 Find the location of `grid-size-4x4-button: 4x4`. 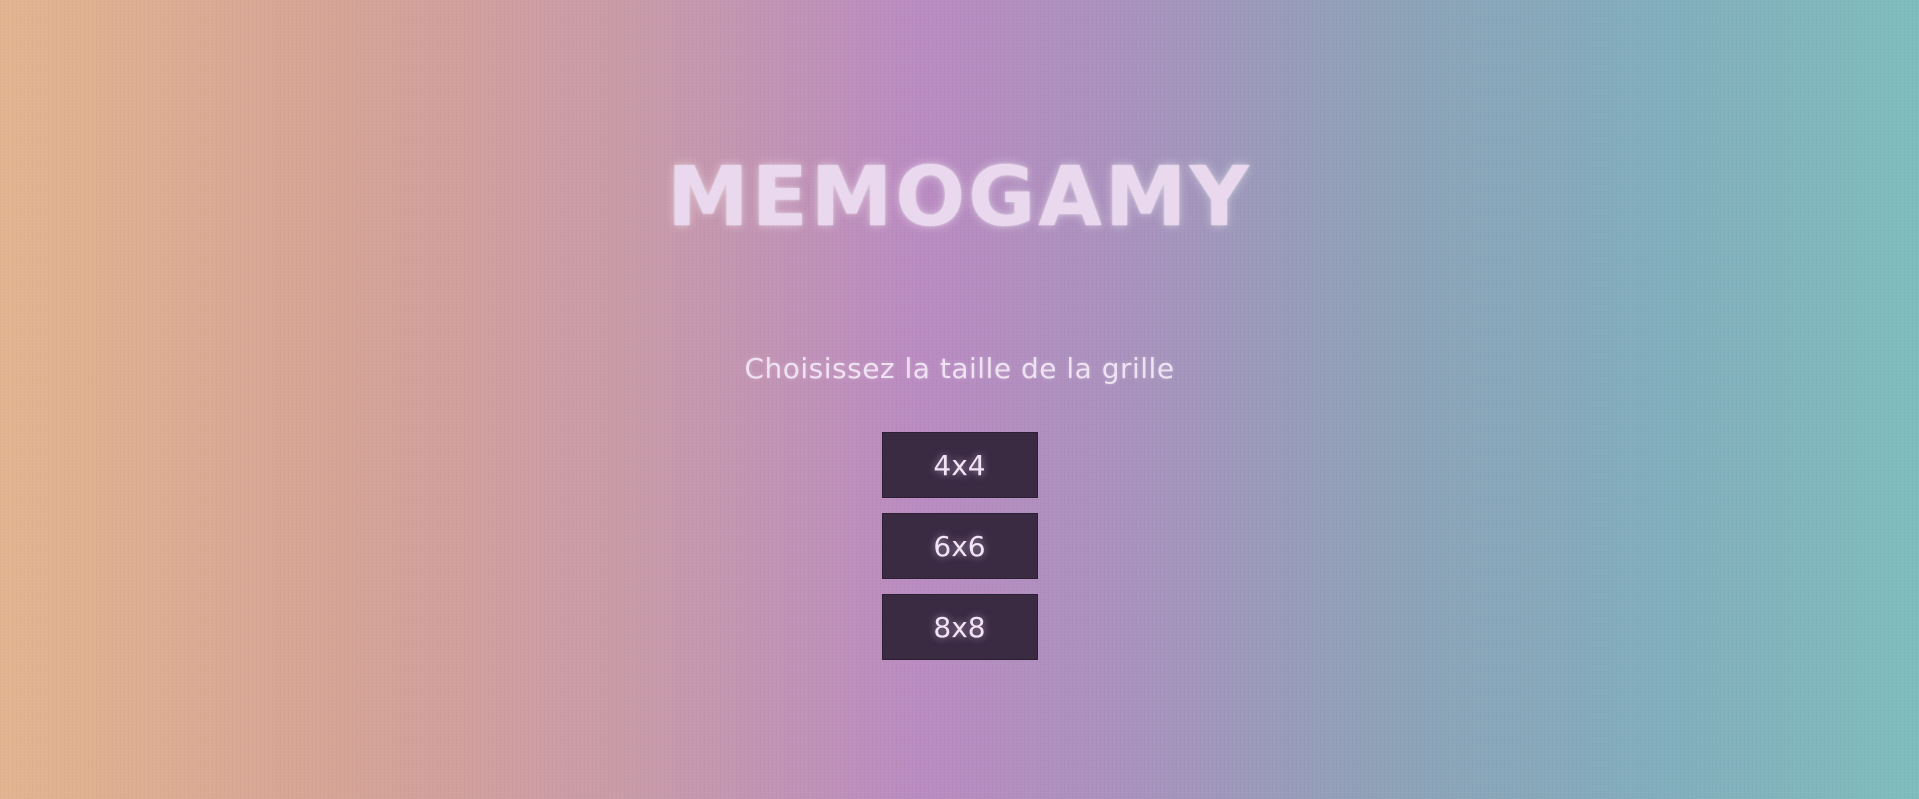

grid-size-4x4-button: 4x4 is located at coordinates (959, 465).